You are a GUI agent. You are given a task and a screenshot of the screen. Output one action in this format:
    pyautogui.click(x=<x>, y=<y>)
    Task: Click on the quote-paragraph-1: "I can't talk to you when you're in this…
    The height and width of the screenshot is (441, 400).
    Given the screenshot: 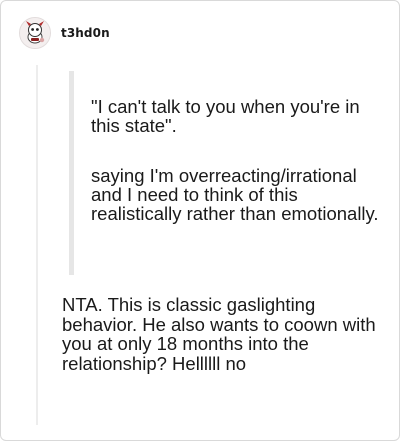 What is the action you would take?
    pyautogui.click(x=225, y=116)
    